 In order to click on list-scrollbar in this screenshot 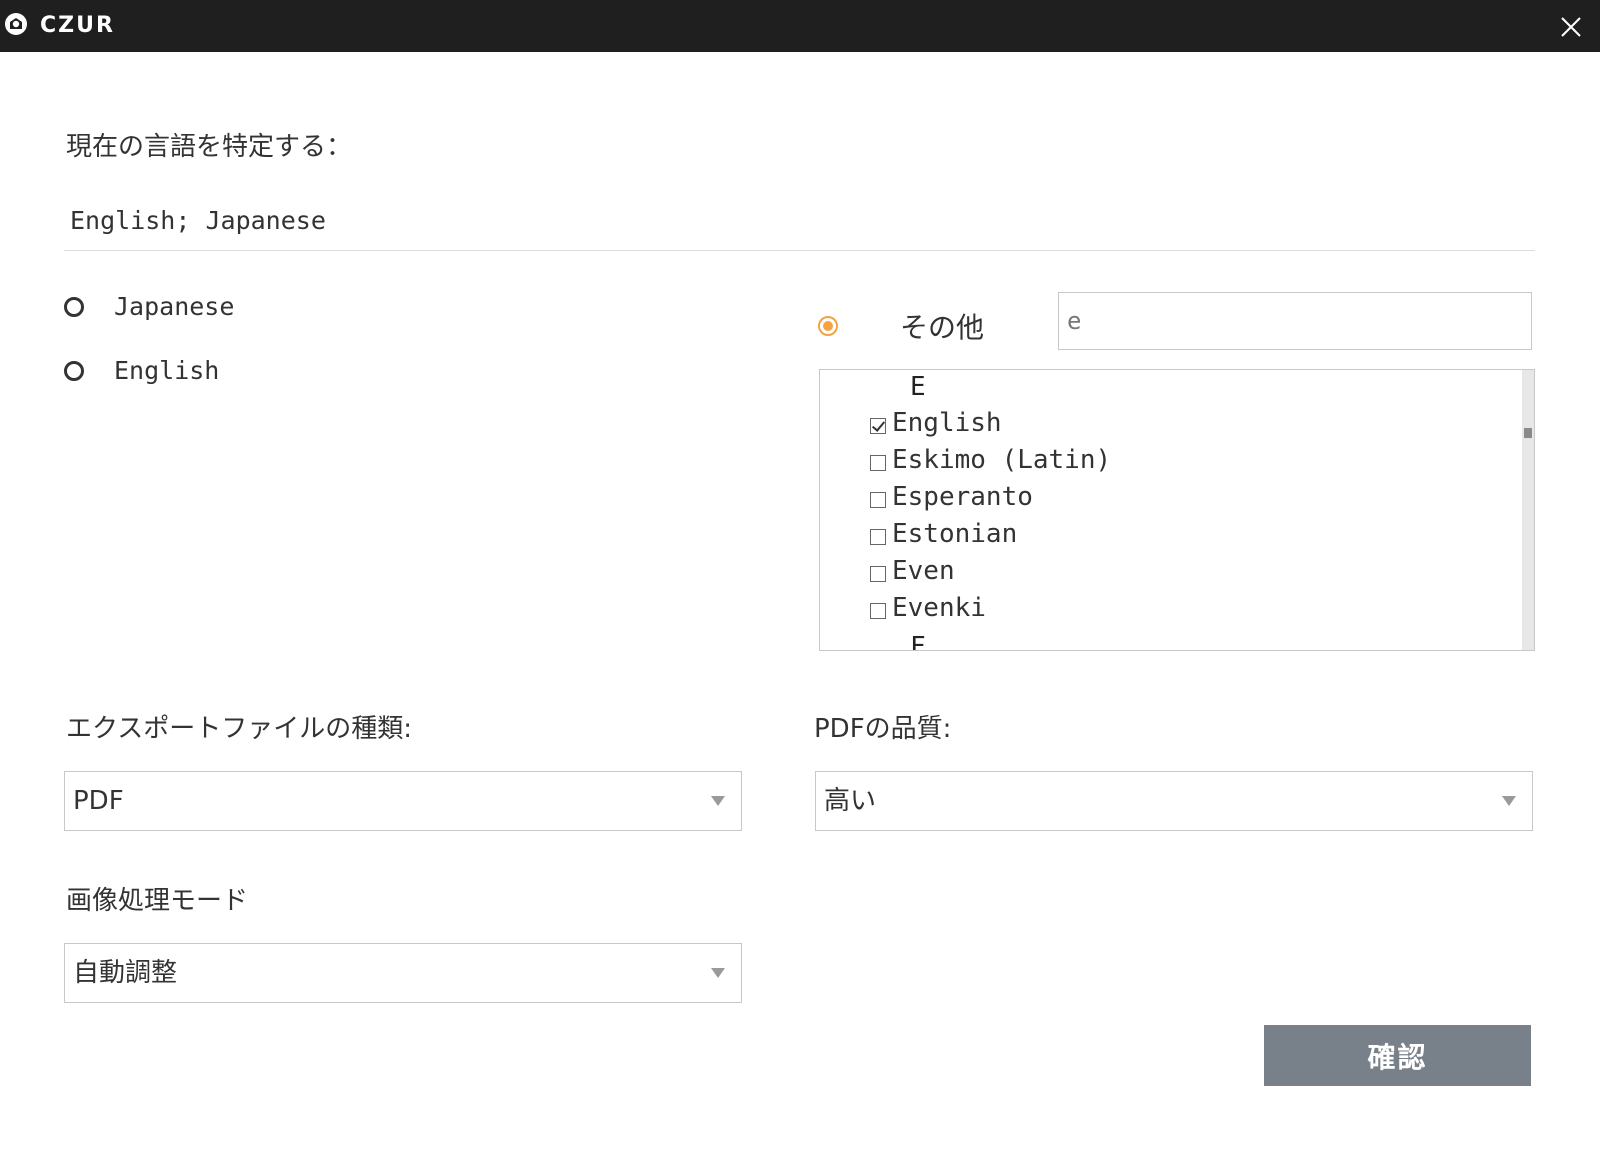, I will do `click(1528, 510)`.